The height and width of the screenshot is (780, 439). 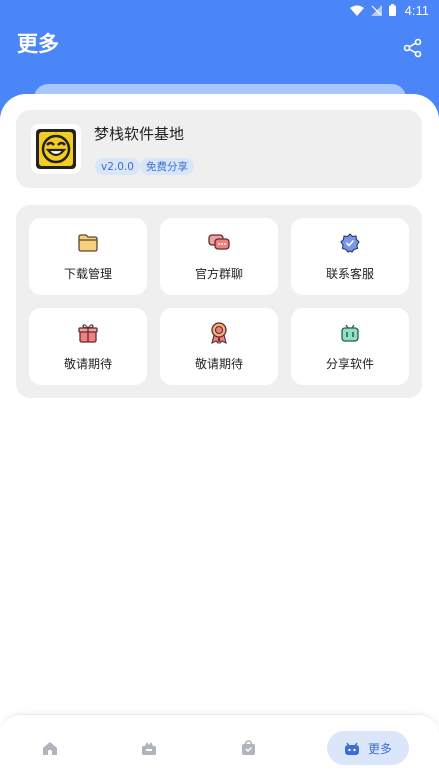 What do you see at coordinates (350, 256) in the screenshot?
I see `tool-contact-support: 联系客服` at bounding box center [350, 256].